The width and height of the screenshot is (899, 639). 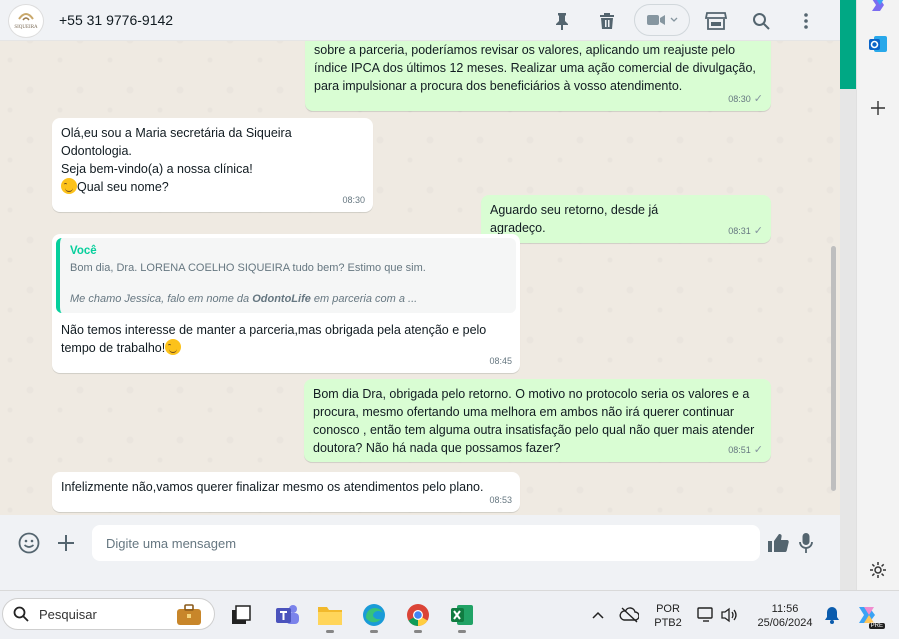 I want to click on chevron-down-icon, so click(x=674, y=19).